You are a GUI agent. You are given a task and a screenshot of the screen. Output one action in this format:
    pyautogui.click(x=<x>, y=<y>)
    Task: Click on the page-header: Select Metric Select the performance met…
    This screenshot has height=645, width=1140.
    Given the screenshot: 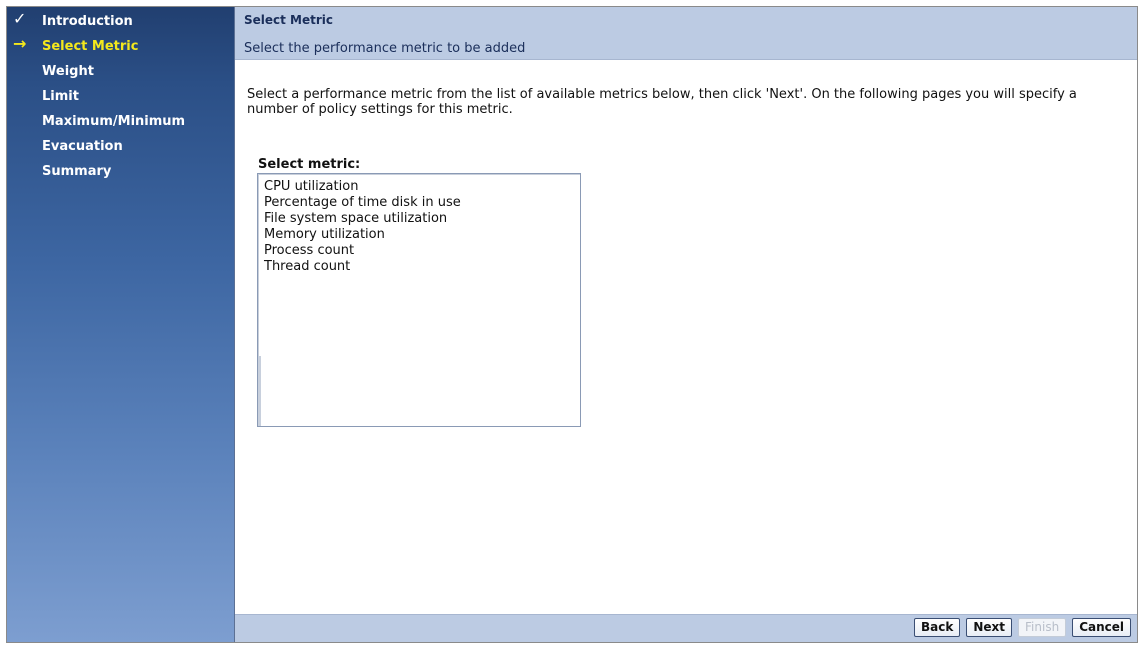 What is the action you would take?
    pyautogui.click(x=686, y=33)
    